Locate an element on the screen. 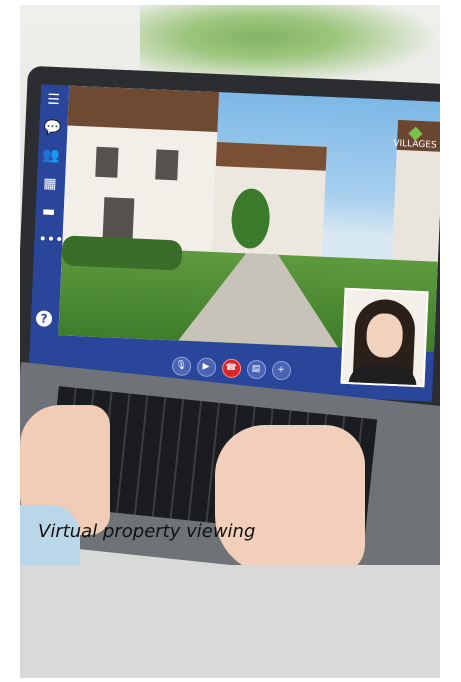 The height and width of the screenshot is (682, 461). folder-icon: ▬ is located at coordinates (48, 211).